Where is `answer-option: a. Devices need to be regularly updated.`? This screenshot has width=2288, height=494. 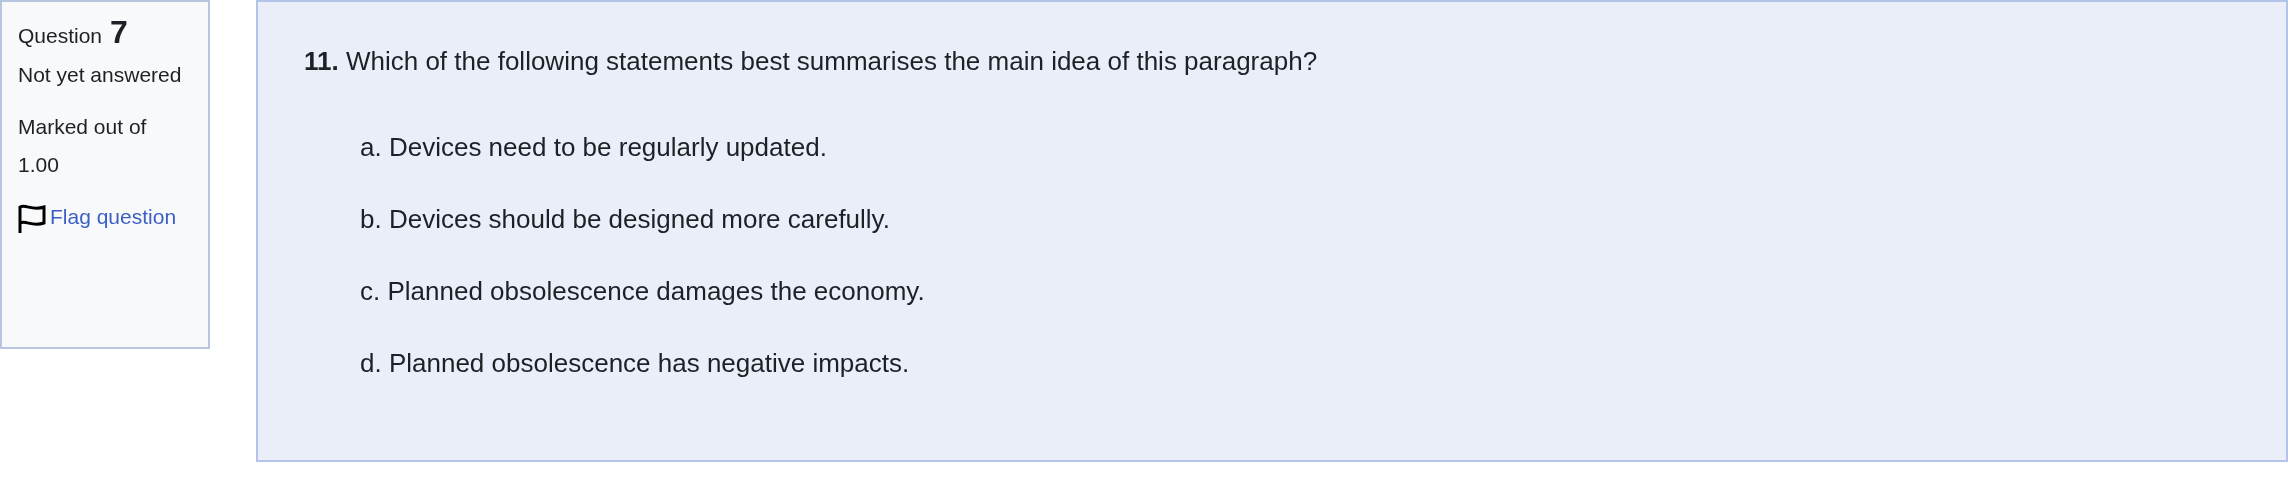
answer-option: a. Devices need to be regularly updated. is located at coordinates (1323, 147).